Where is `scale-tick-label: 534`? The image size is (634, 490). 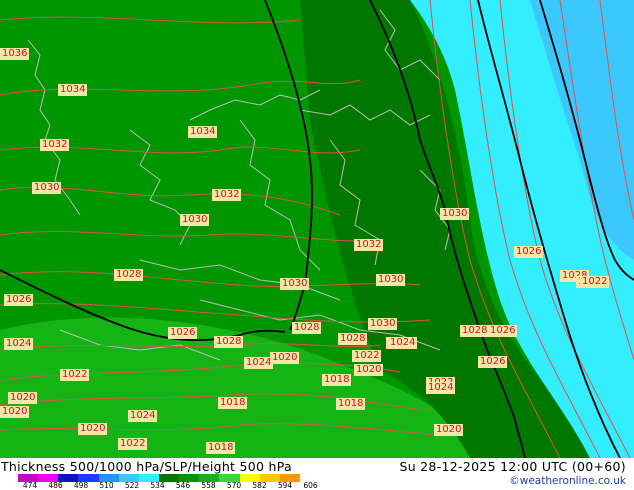
scale-tick-label: 534 is located at coordinates (157, 485).